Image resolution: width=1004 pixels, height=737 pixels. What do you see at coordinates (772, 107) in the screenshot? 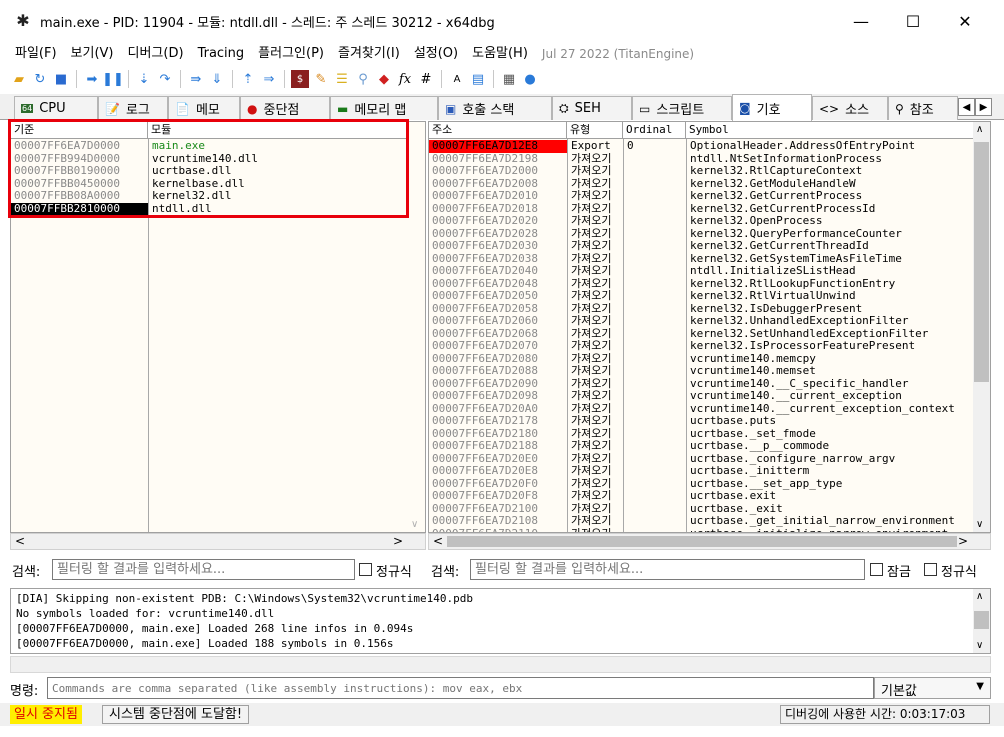
I see `tab-symbols: ◙ 기호` at bounding box center [772, 107].